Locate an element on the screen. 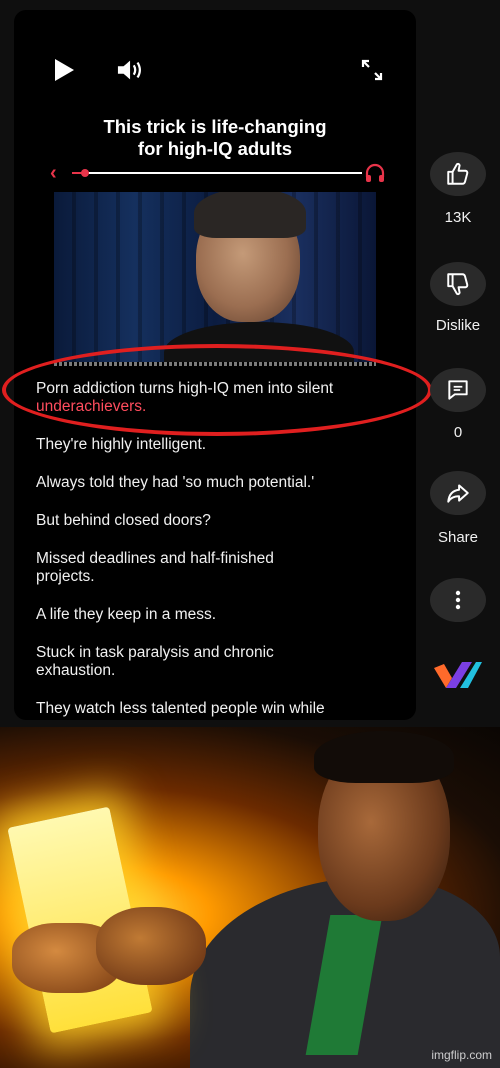 This screenshot has width=500, height=1068. progress-scrubber is located at coordinates (85, 173).